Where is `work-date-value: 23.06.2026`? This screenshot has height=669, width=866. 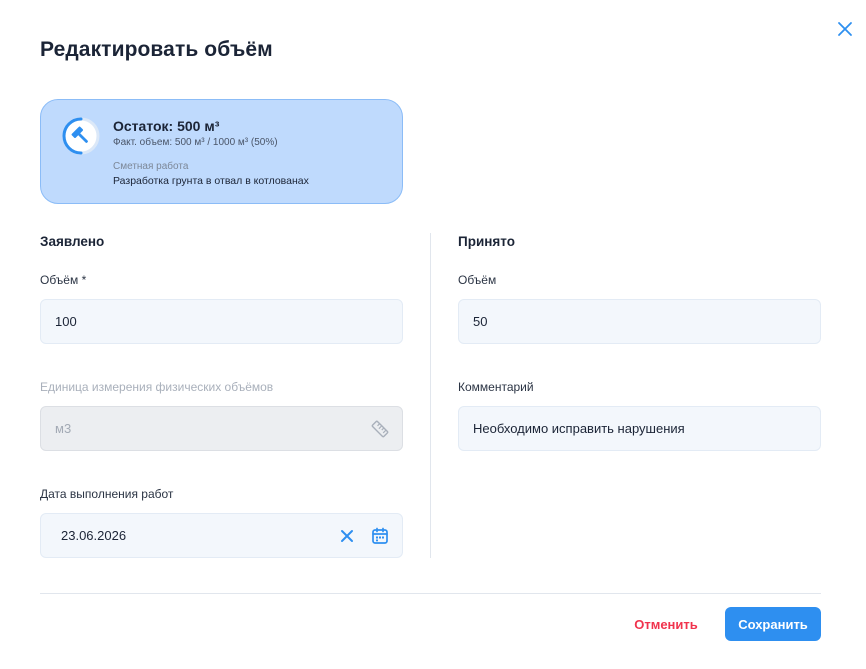 work-date-value: 23.06.2026 is located at coordinates (94, 535).